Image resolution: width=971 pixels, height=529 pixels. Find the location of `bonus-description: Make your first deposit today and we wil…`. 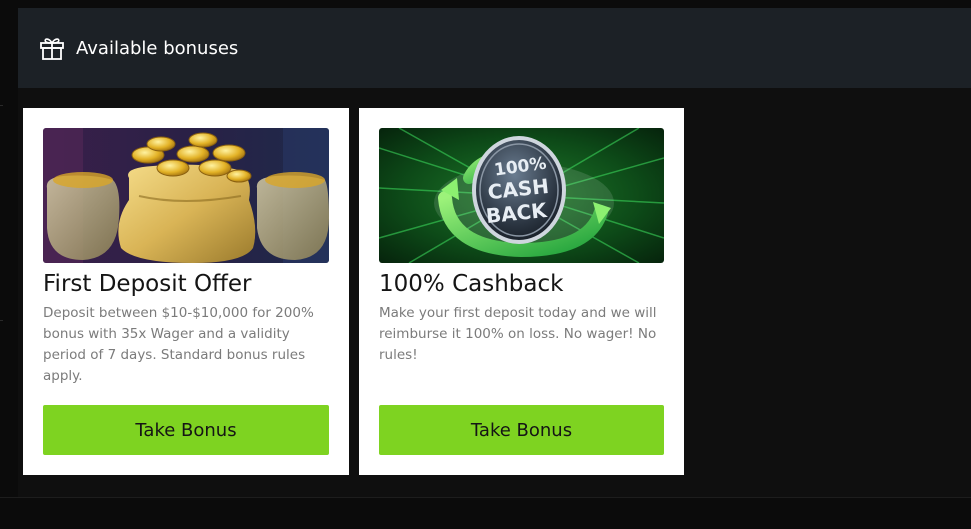

bonus-description: Make your first deposit today and we wil… is located at coordinates (518, 334).